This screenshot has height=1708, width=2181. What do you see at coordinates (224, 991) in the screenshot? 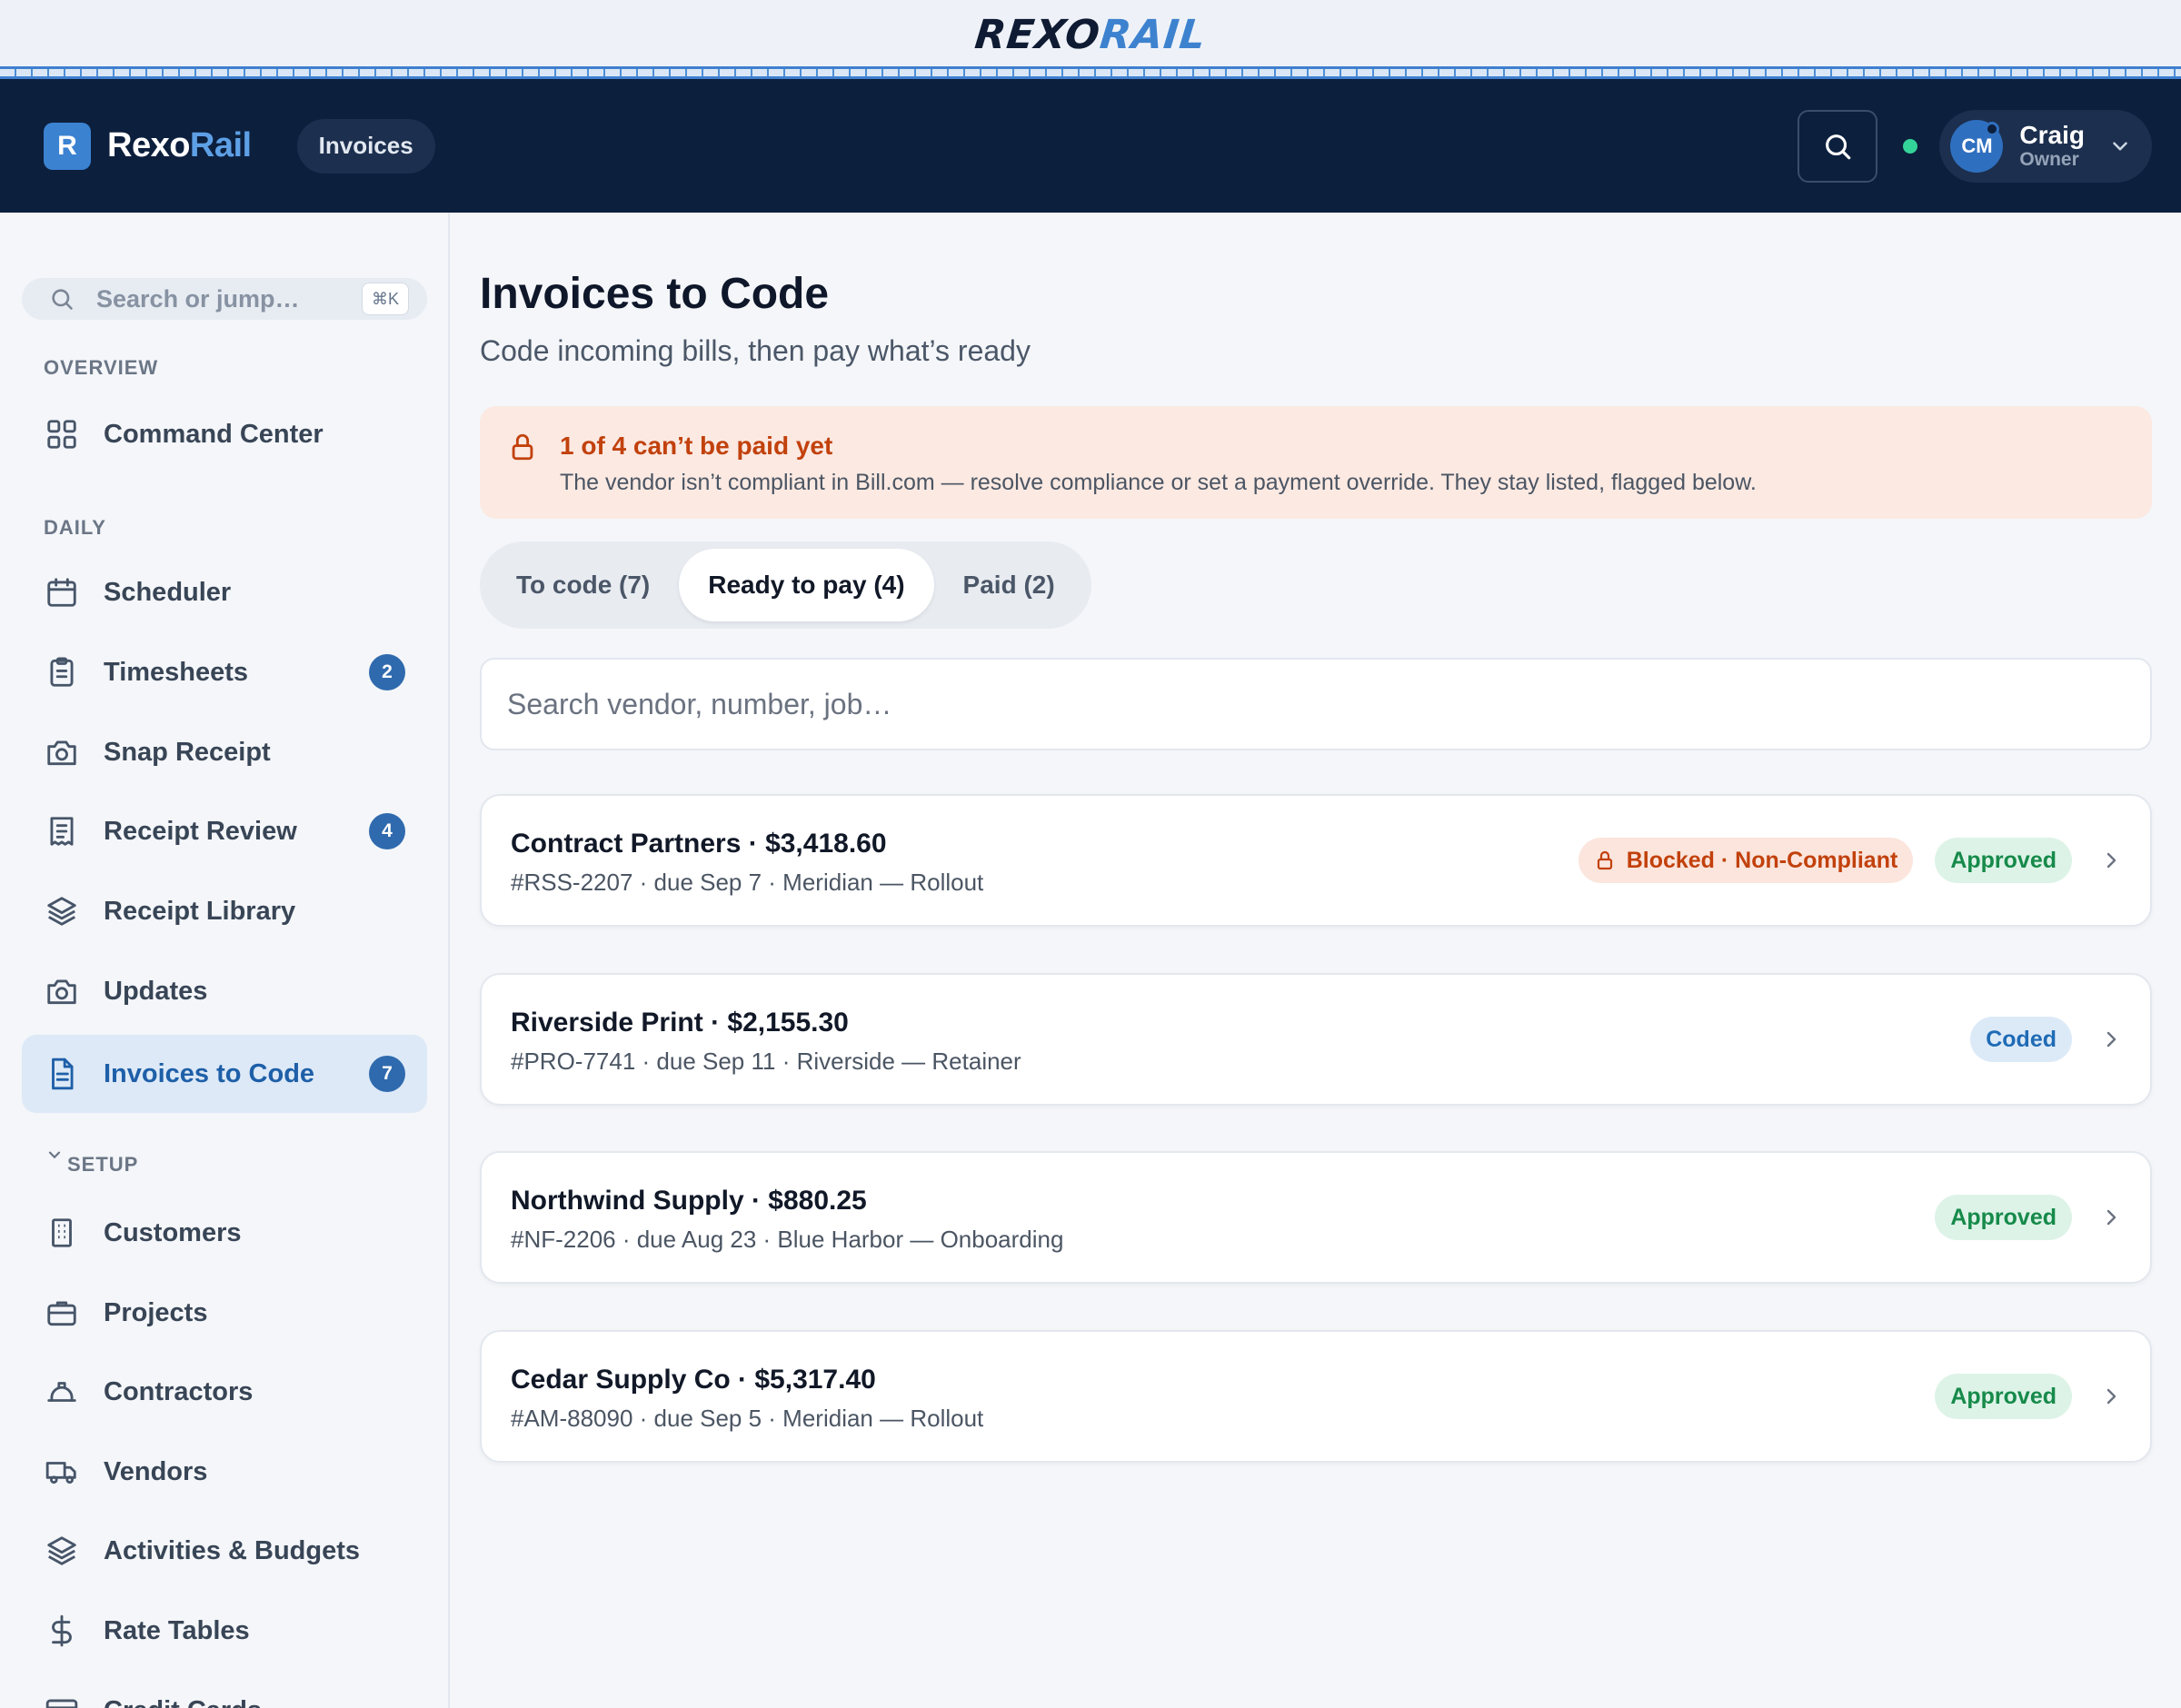
I see `sidebar-item-updates: Updates` at bounding box center [224, 991].